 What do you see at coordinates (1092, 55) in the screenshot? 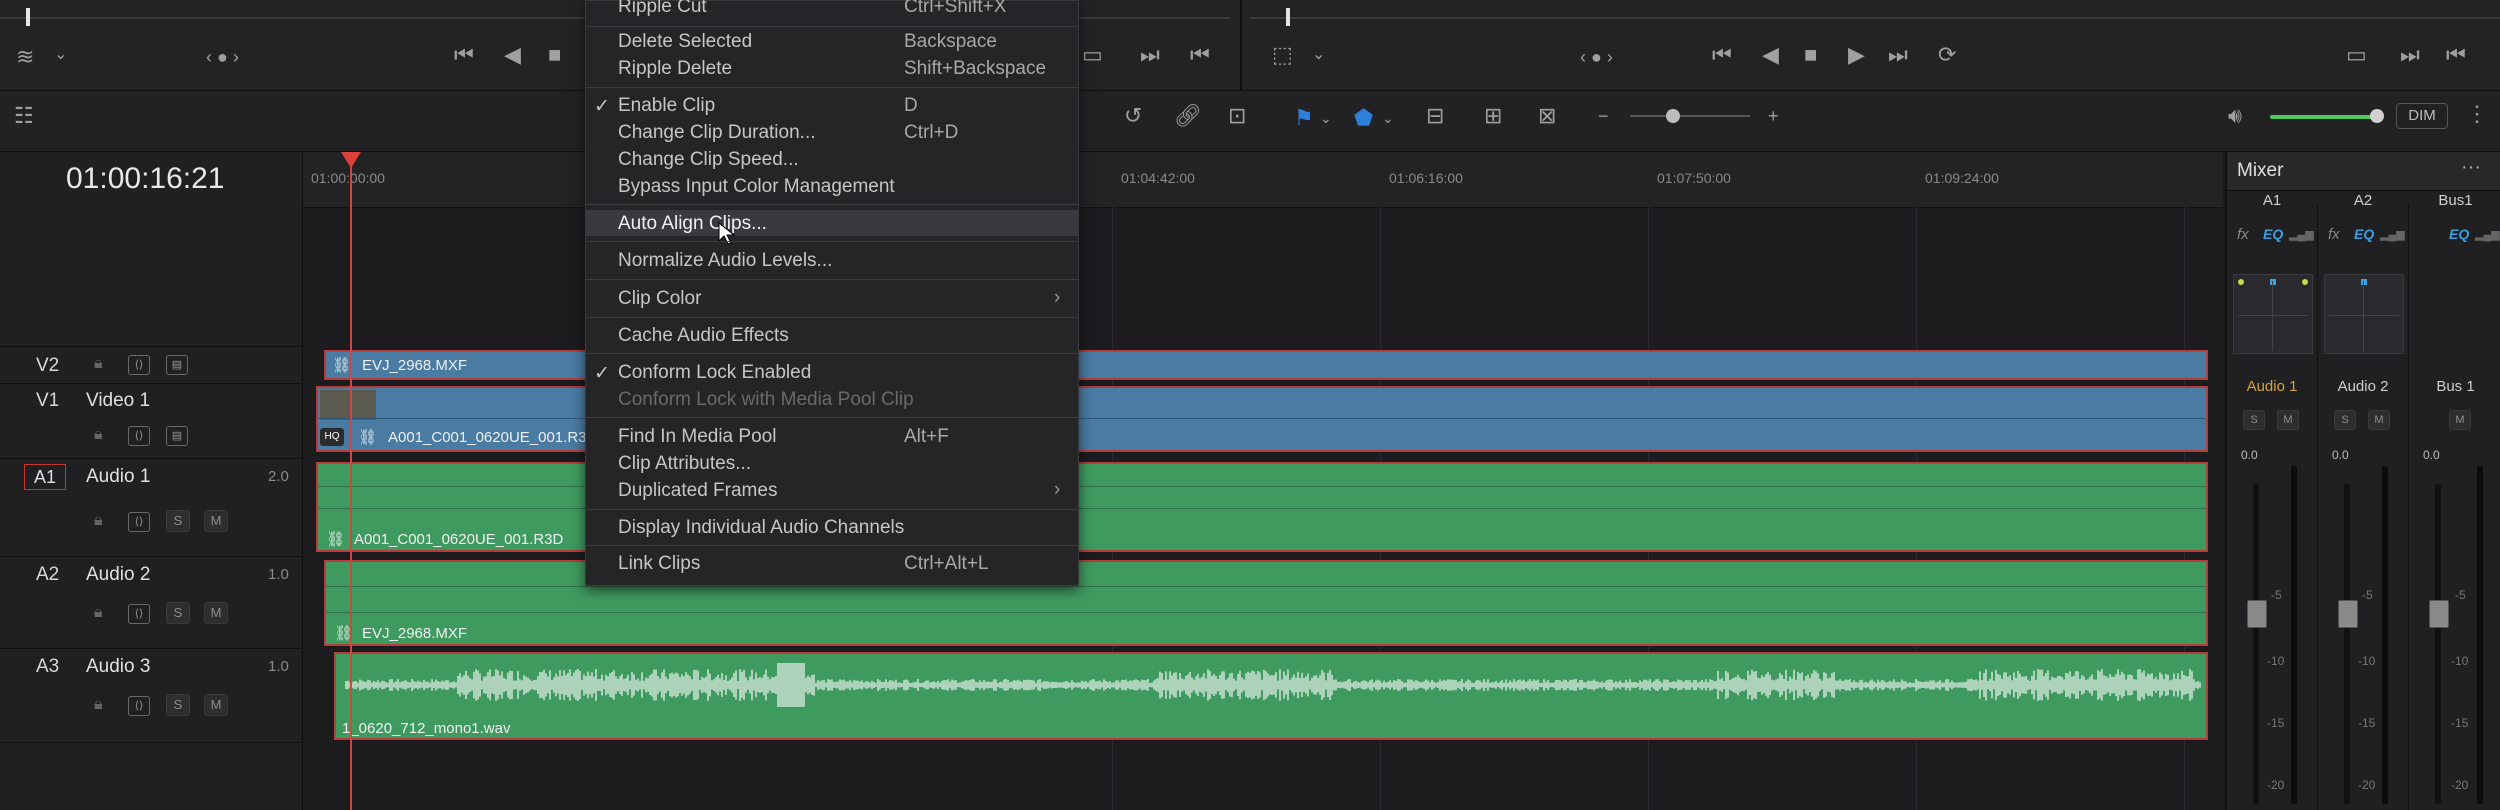
I see `loop-icon: ▭` at bounding box center [1092, 55].